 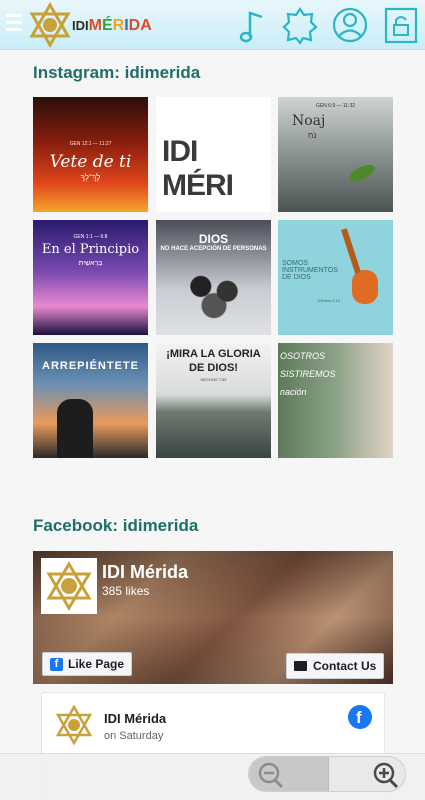 What do you see at coordinates (386, 775) in the screenshot?
I see `zoom-in-icon` at bounding box center [386, 775].